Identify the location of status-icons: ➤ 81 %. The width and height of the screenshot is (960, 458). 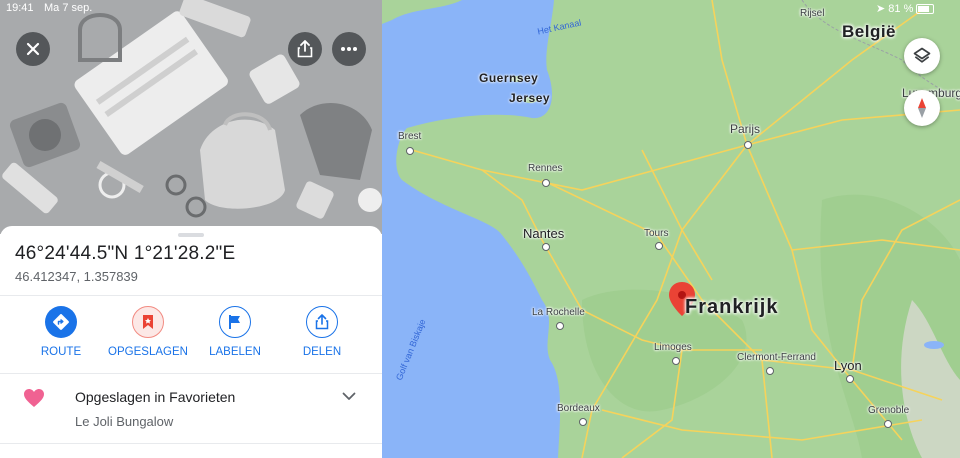
(905, 8).